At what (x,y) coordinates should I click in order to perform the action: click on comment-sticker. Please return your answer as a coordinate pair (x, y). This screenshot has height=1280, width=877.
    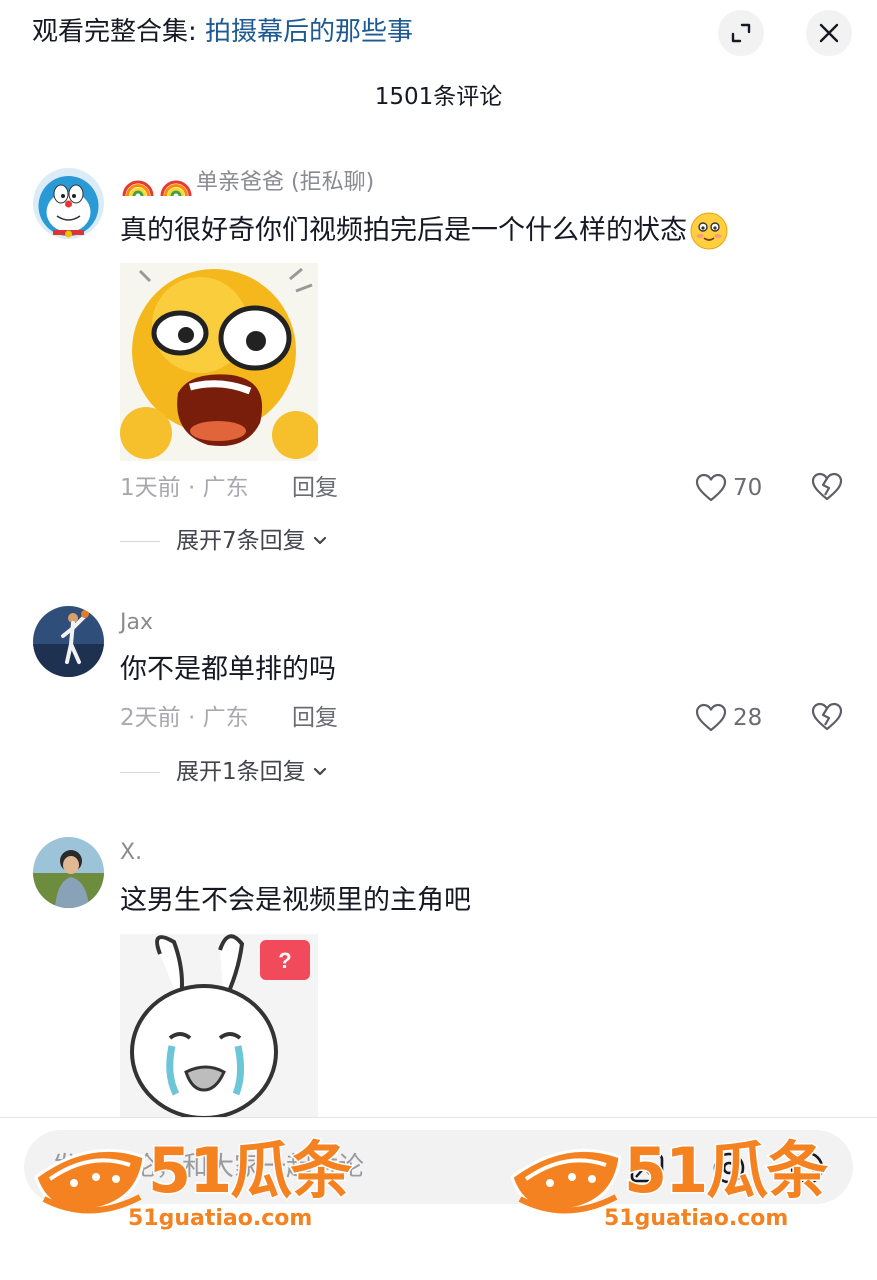
    Looking at the image, I should click on (219, 362).